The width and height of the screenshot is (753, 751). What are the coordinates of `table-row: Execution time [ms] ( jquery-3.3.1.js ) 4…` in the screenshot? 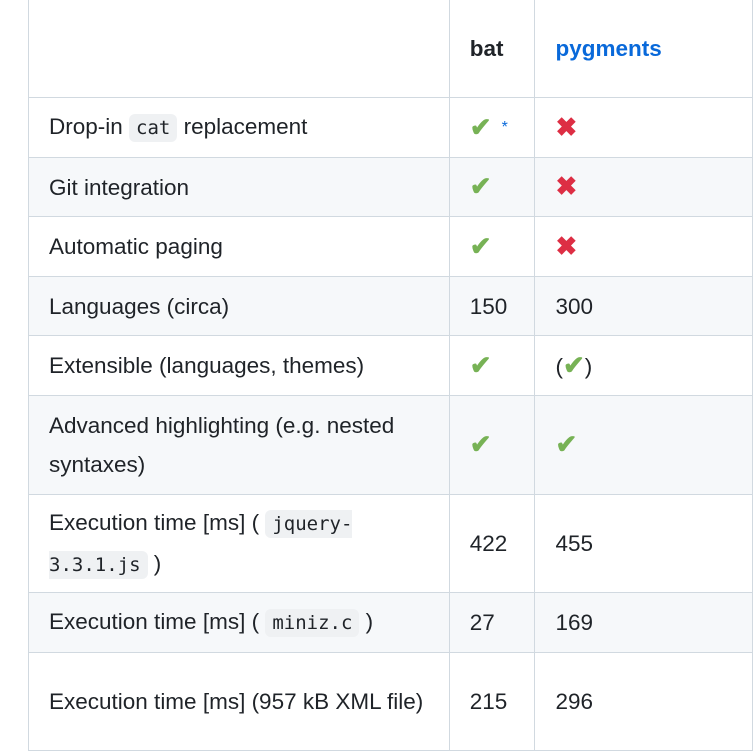 It's located at (390, 543).